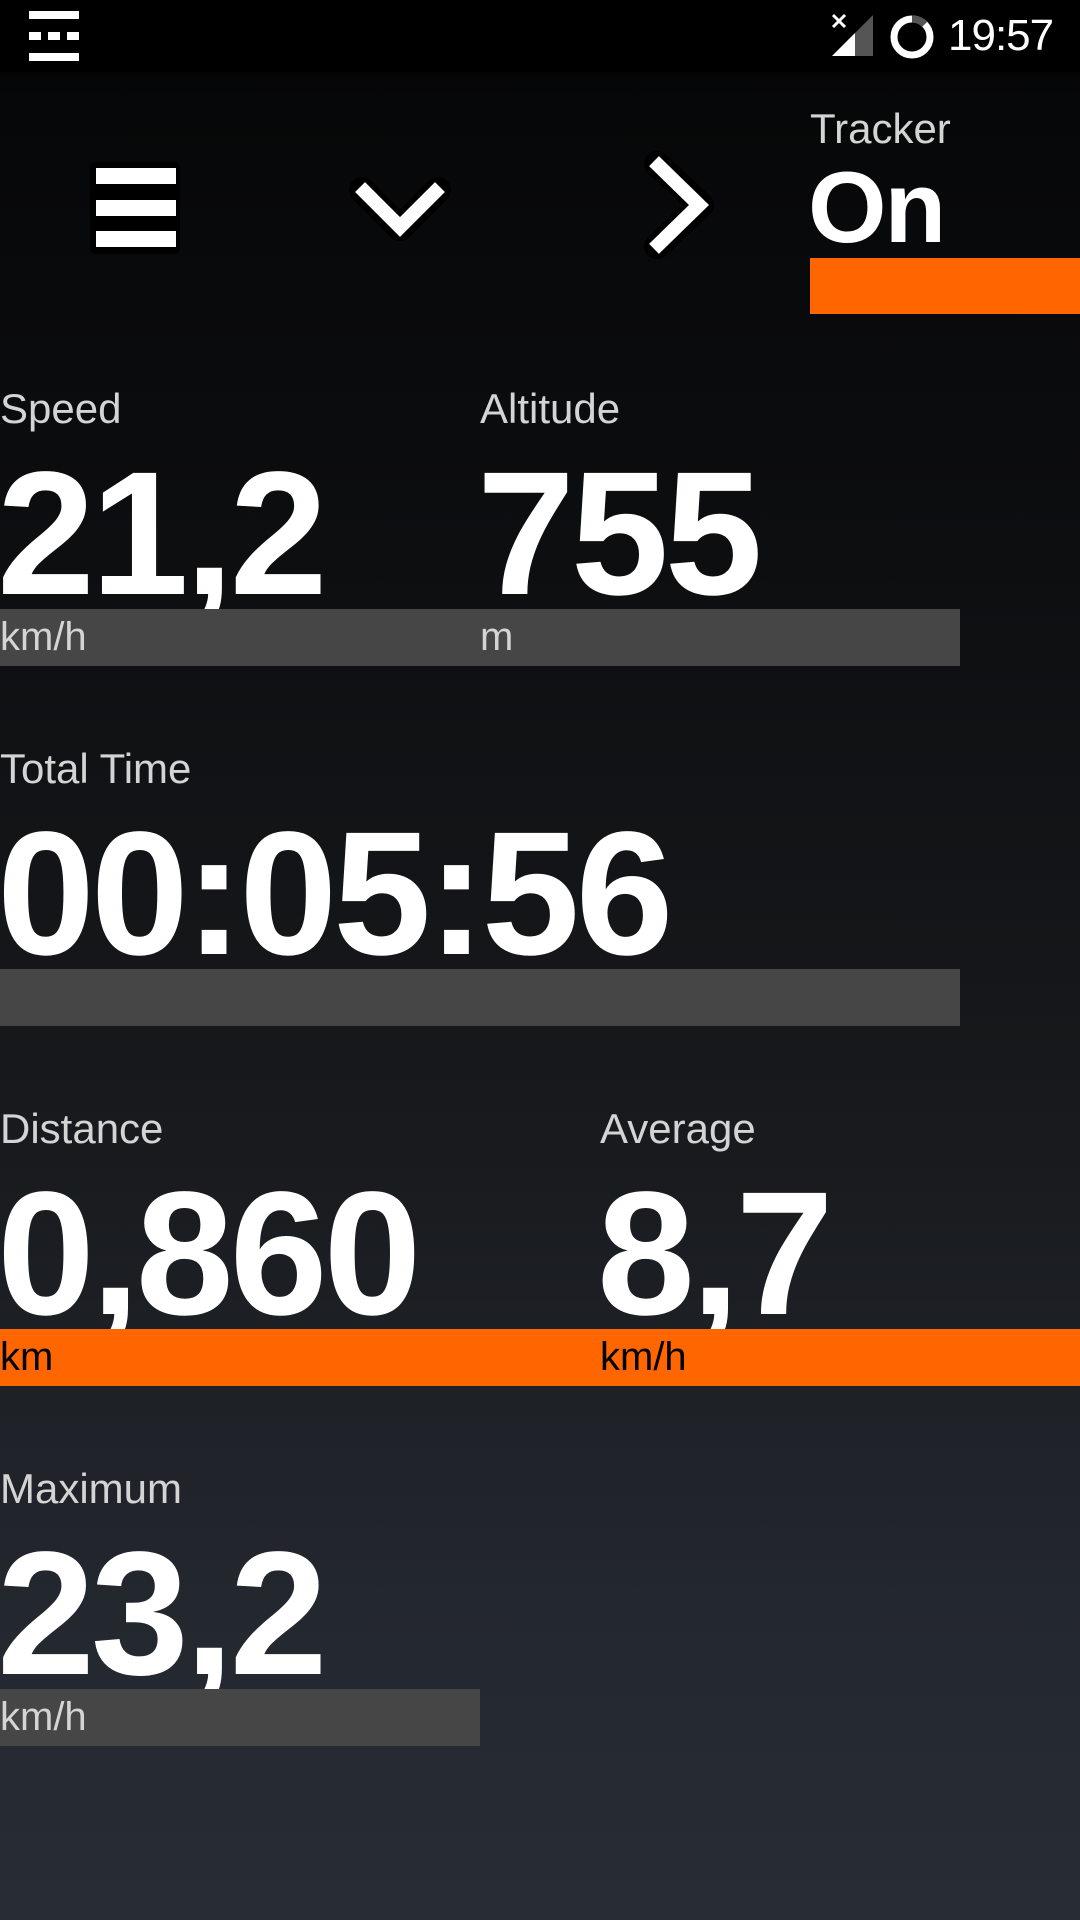  Describe the element at coordinates (91, 1488) in the screenshot. I see `maximum-label: Maximum` at that location.